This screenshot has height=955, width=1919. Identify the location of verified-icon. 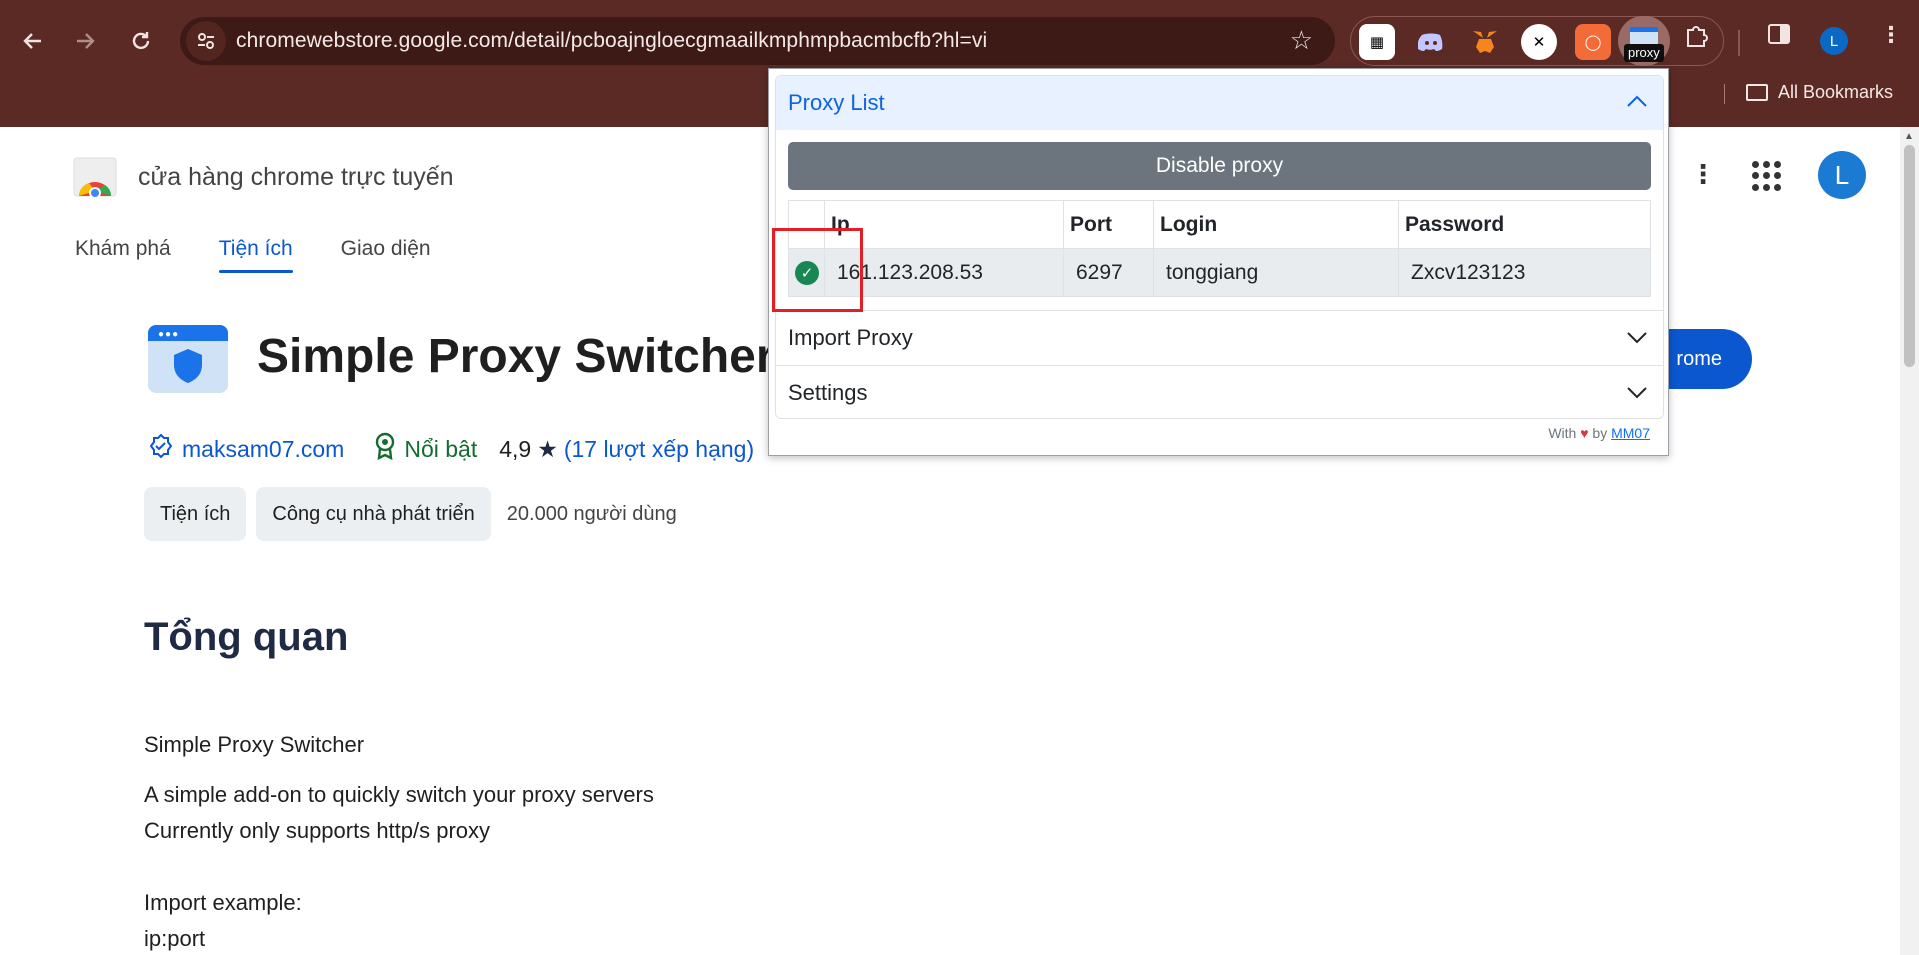
(161, 449).